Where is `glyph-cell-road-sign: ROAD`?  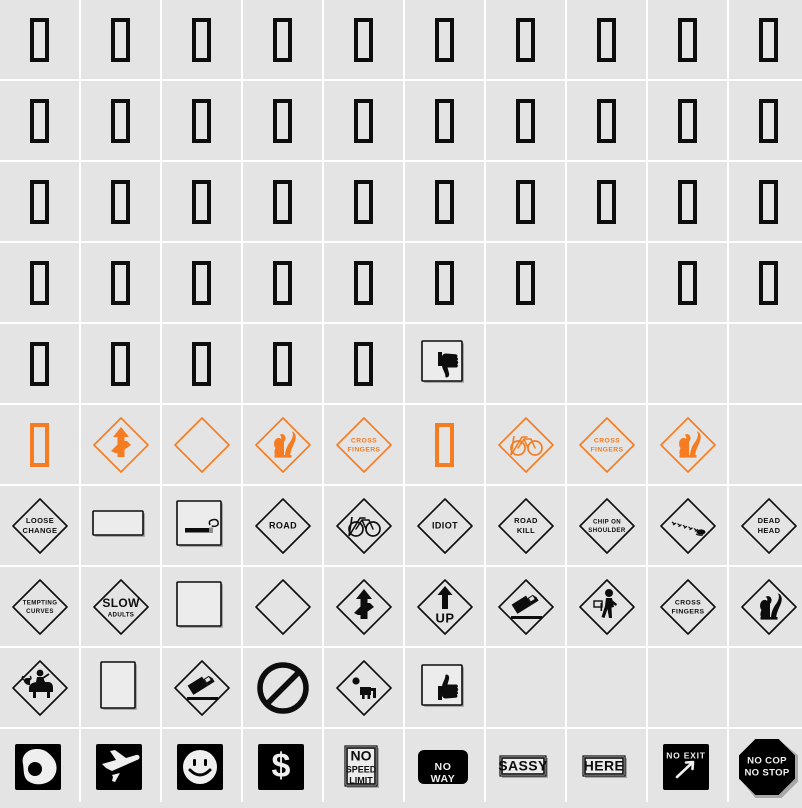
glyph-cell-road-sign: ROAD is located at coordinates (282, 525).